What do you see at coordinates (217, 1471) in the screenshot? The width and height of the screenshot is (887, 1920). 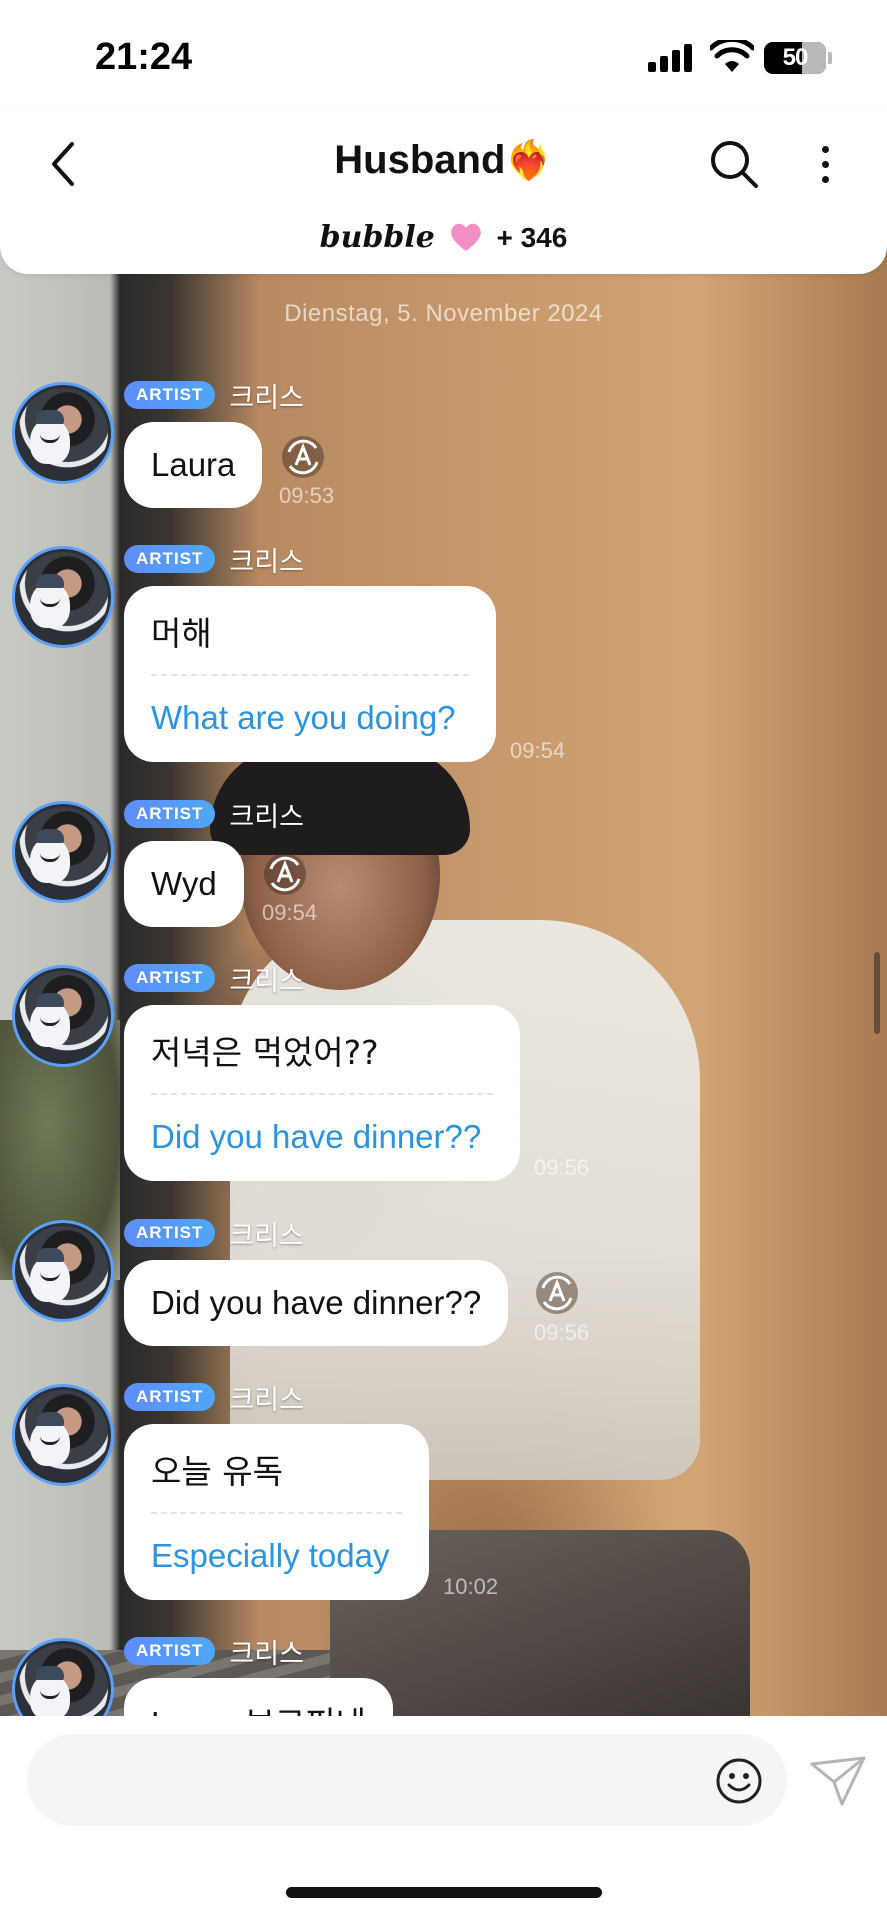 I see `message-text: 오늘 유독` at bounding box center [217, 1471].